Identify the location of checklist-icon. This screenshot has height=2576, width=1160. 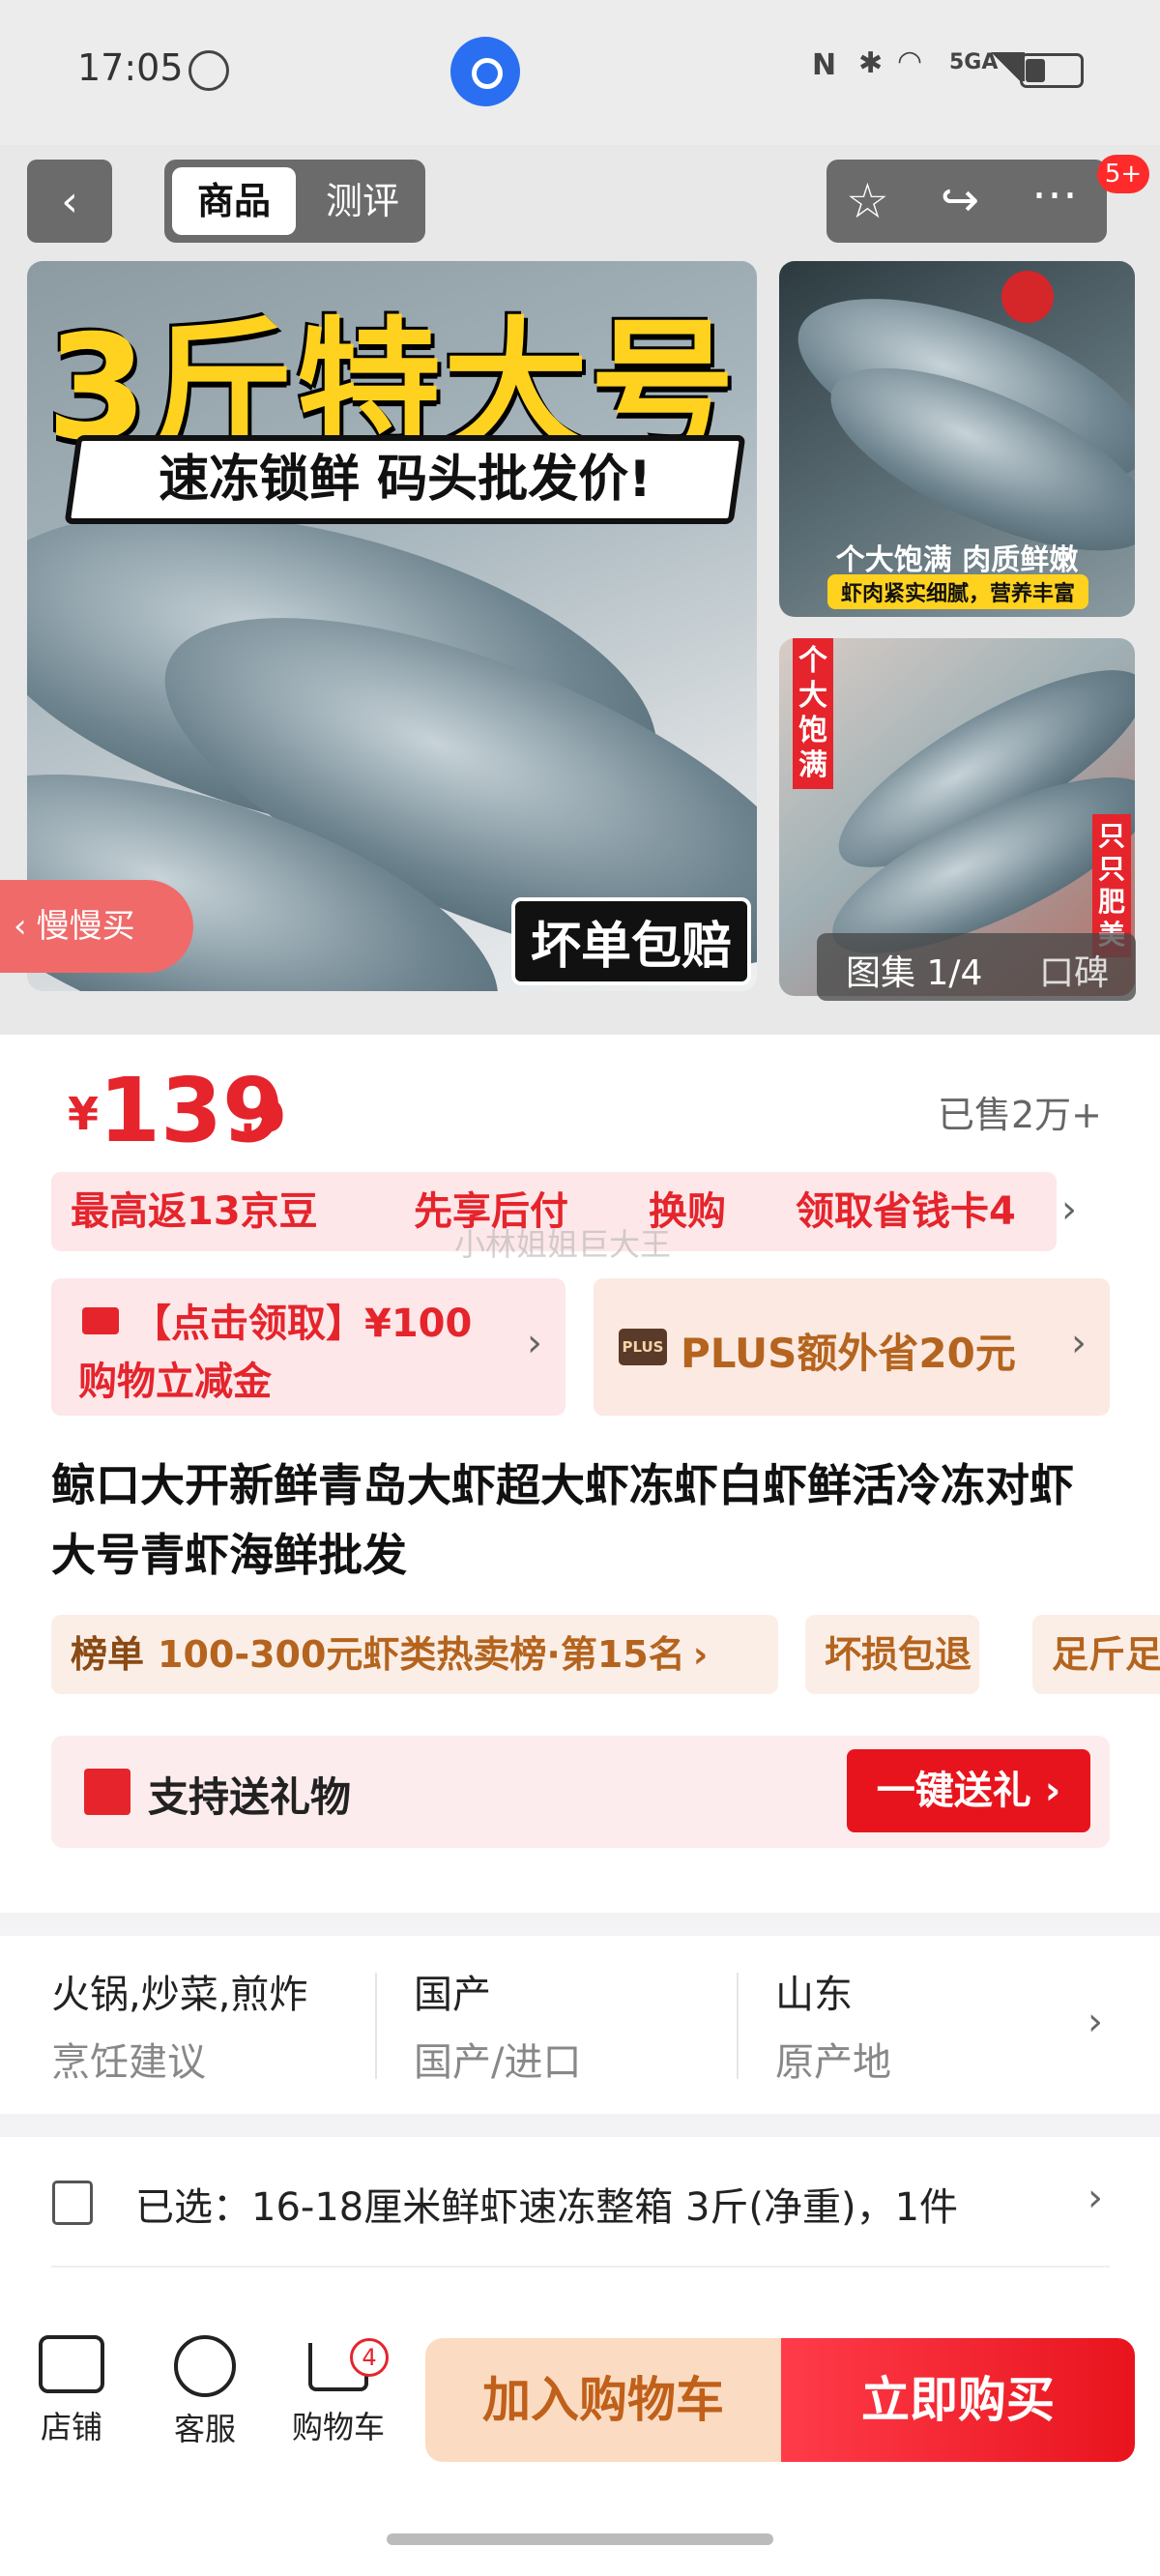
(72, 2203).